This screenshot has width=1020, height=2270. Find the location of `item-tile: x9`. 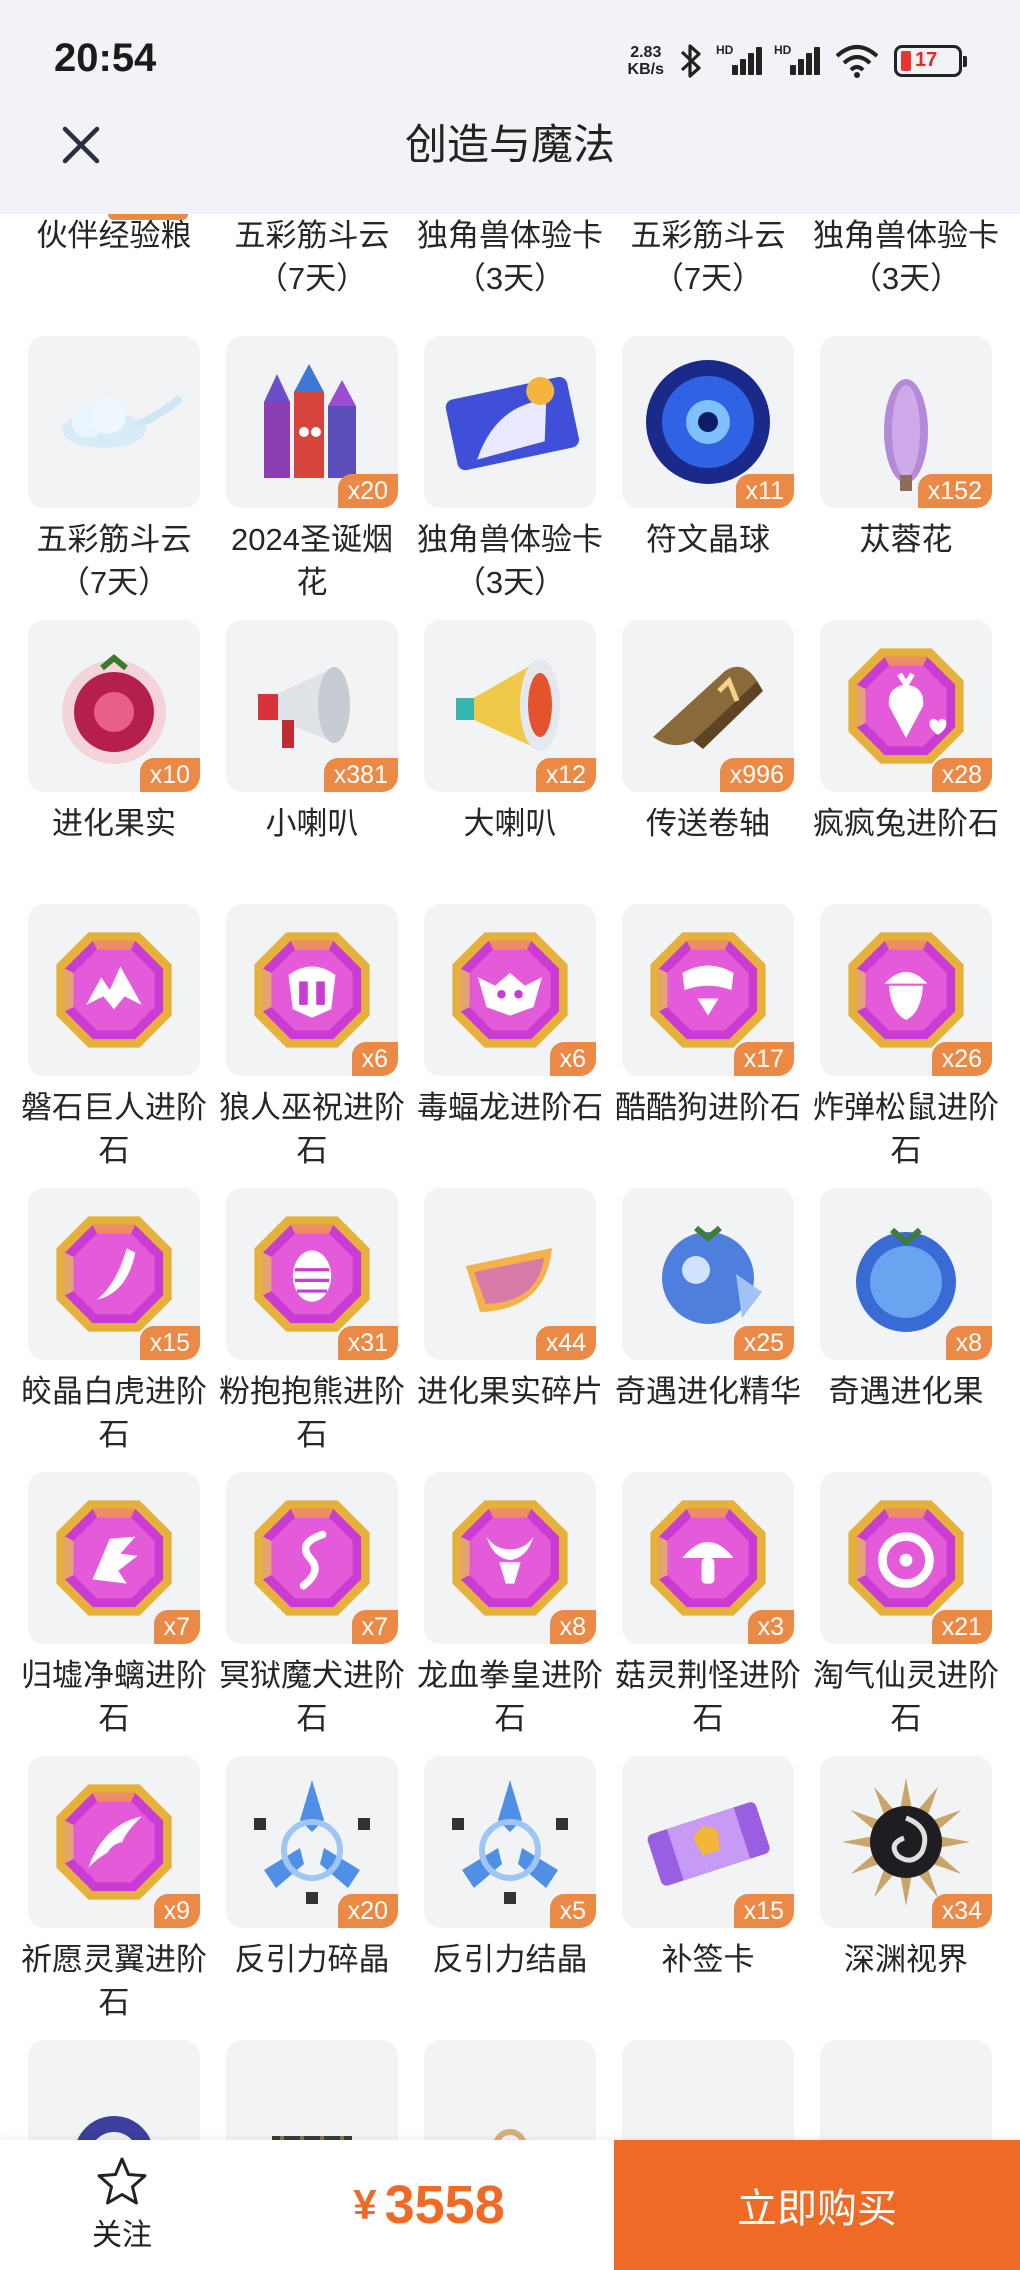

item-tile: x9 is located at coordinates (114, 1842).